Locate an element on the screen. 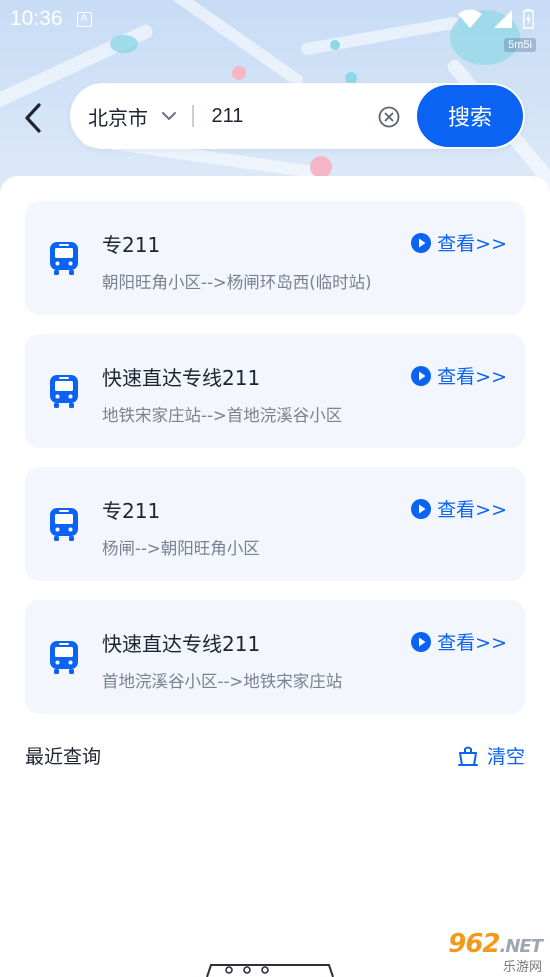 This screenshot has width=550, height=977. battery-icon is located at coordinates (528, 19).